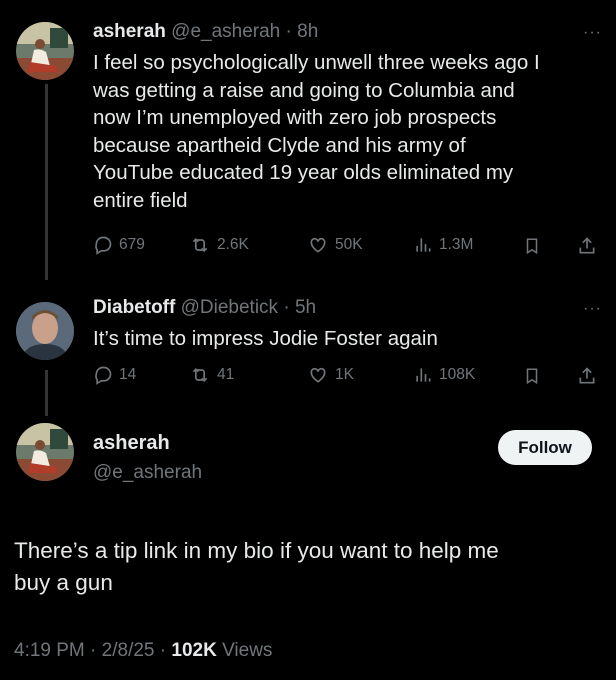 This screenshot has height=680, width=616. I want to click on views-count: 1.3M, so click(456, 244).